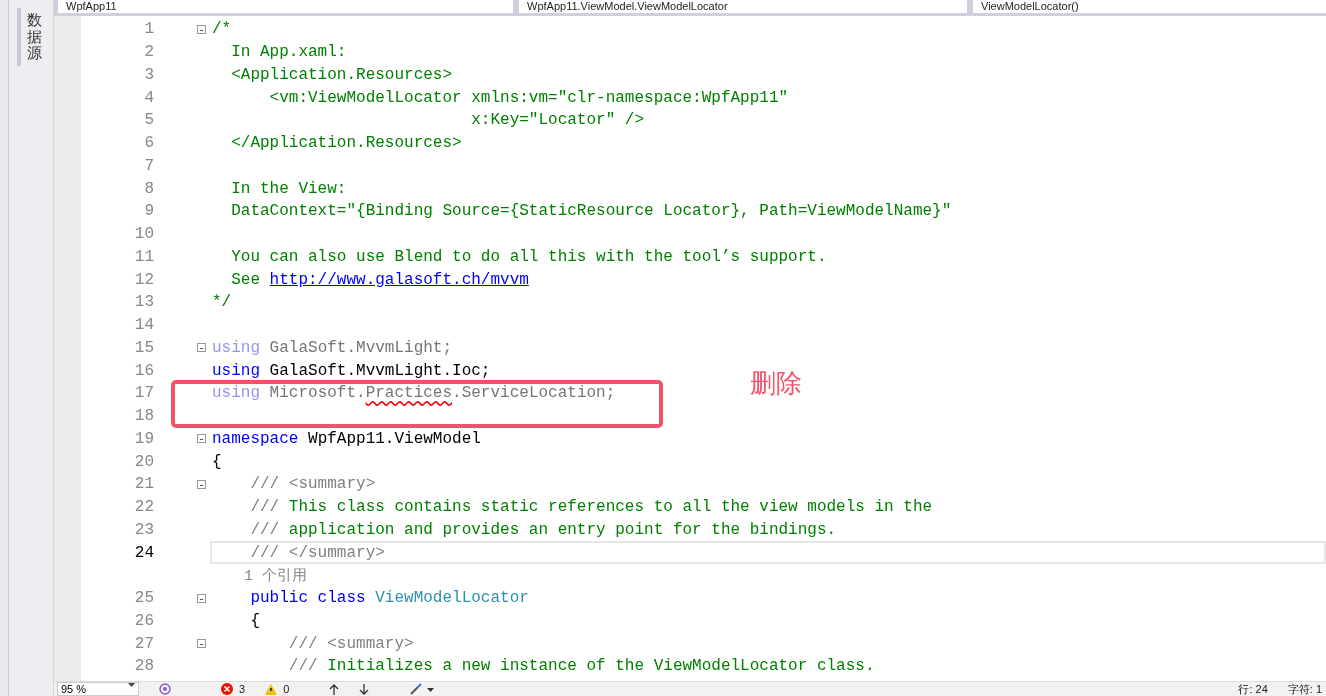  I want to click on down-arrow-icon, so click(364, 689).